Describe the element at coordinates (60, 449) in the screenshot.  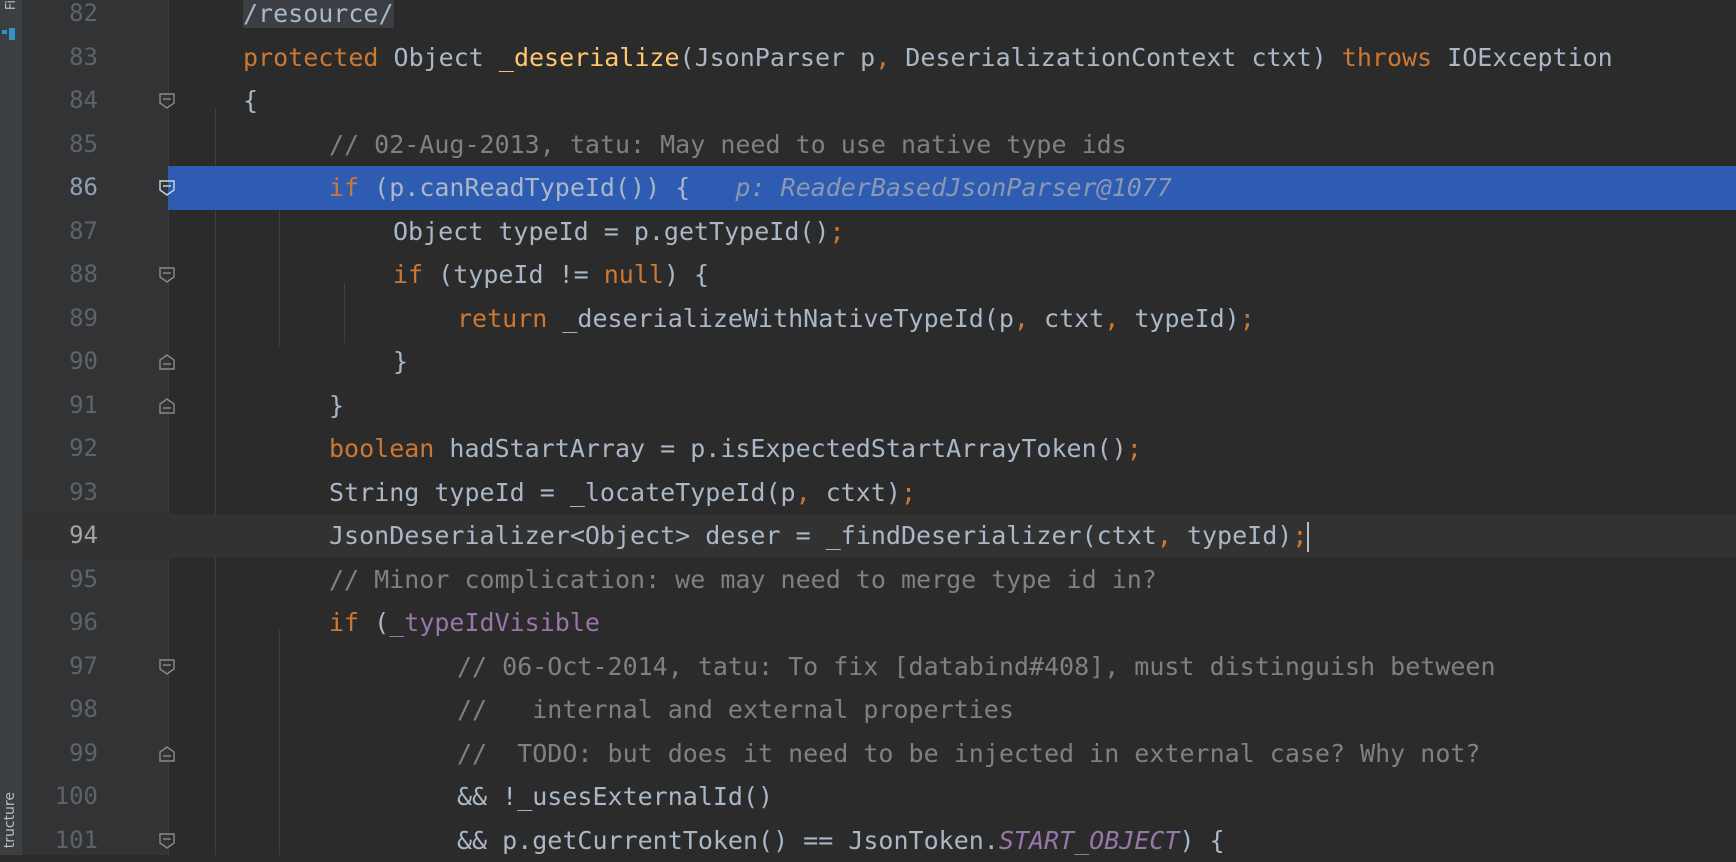
I see `line-number: 92` at that location.